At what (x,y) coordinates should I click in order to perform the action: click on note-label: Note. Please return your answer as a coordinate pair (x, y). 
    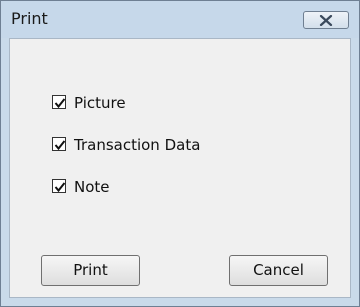
    Looking at the image, I should click on (92, 187).